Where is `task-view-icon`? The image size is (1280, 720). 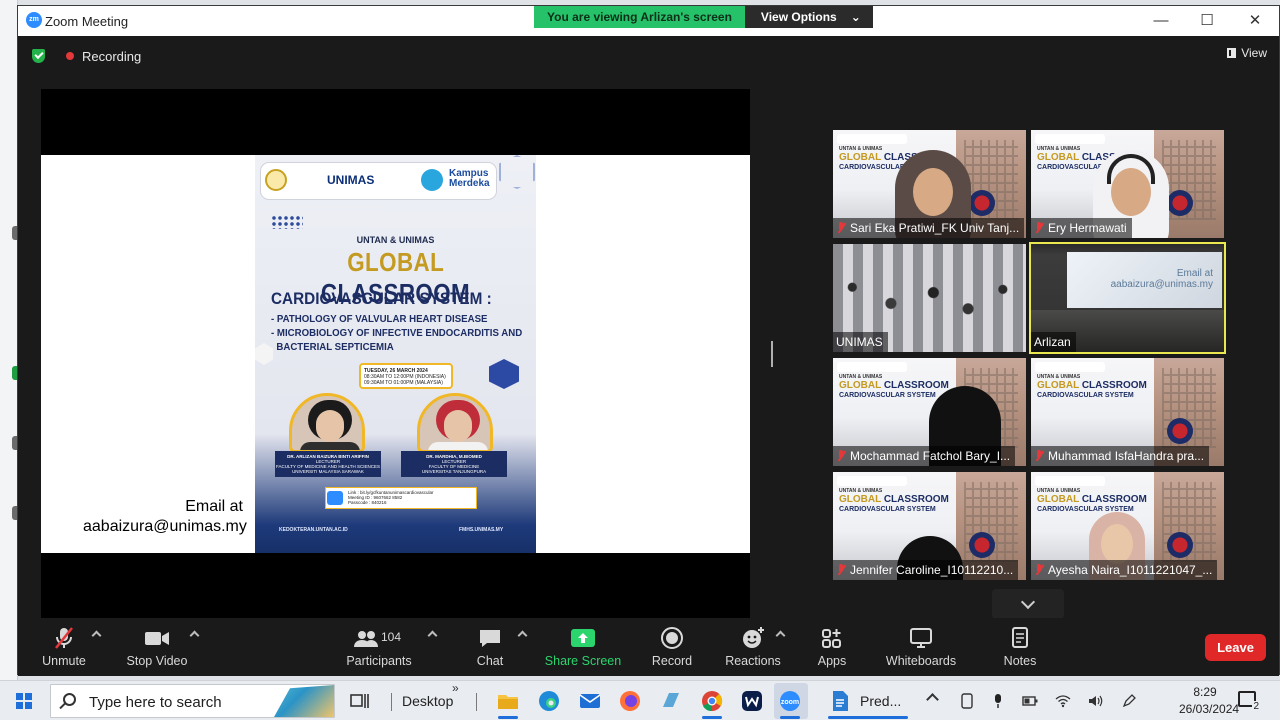 task-view-icon is located at coordinates (360, 701).